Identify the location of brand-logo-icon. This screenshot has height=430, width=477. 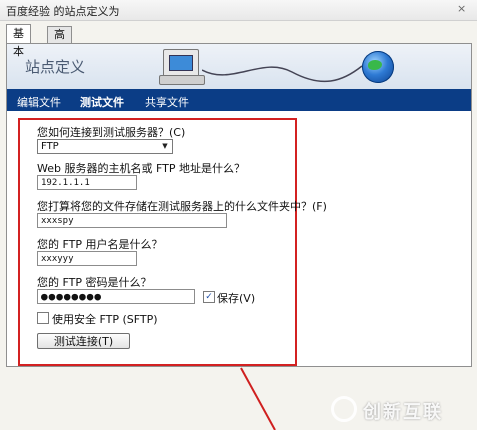
(344, 409).